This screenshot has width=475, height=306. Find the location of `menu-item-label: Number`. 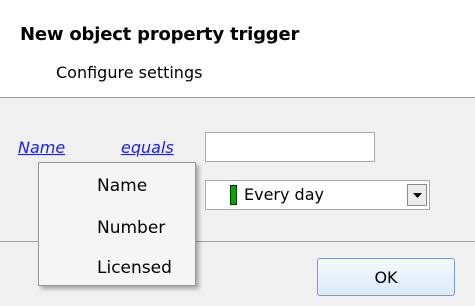

menu-item-label: Number is located at coordinates (131, 228).